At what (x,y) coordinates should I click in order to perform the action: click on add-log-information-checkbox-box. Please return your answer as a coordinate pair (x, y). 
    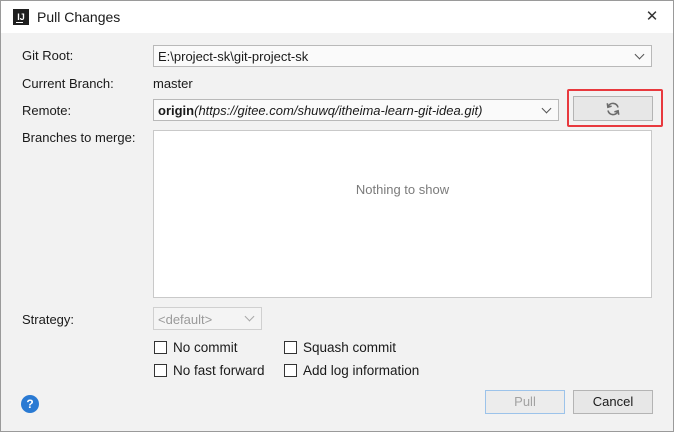
    Looking at the image, I should click on (290, 370).